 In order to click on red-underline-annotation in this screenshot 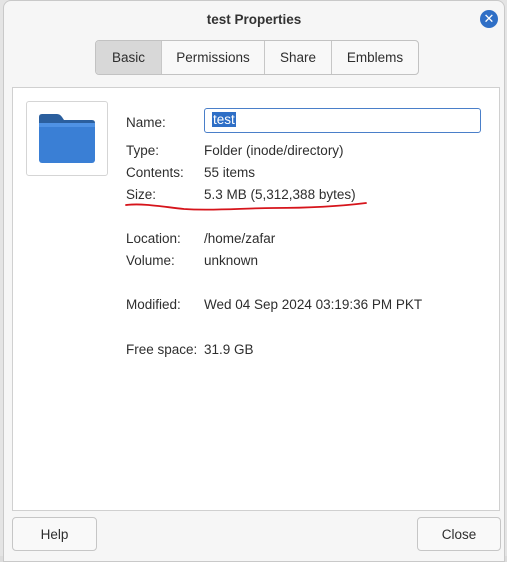, I will do `click(246, 206)`.